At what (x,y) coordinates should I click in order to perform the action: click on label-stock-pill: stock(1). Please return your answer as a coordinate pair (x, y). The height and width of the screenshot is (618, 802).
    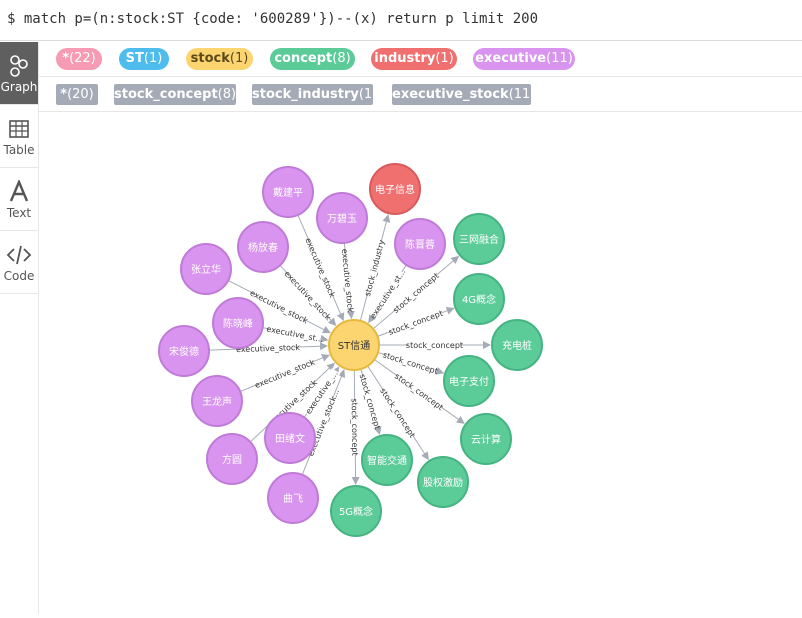
    Looking at the image, I should click on (219, 59).